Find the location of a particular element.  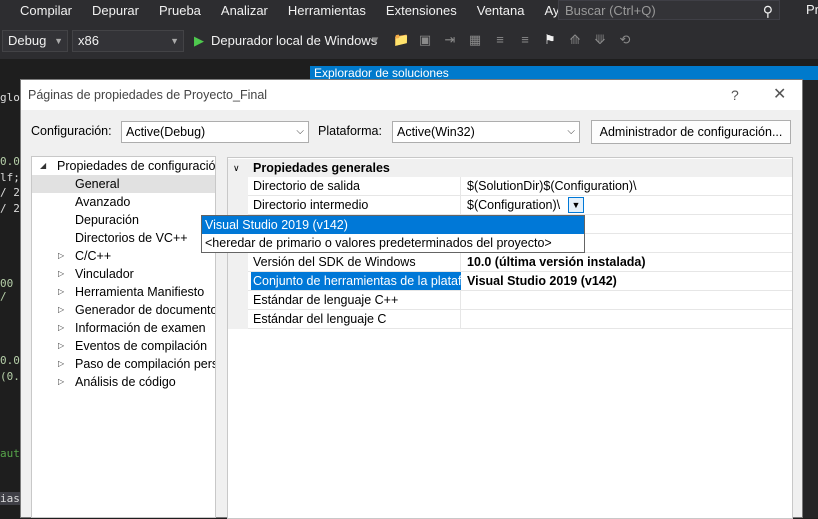

next-bookmark-icon: ⟱ is located at coordinates (600, 40).